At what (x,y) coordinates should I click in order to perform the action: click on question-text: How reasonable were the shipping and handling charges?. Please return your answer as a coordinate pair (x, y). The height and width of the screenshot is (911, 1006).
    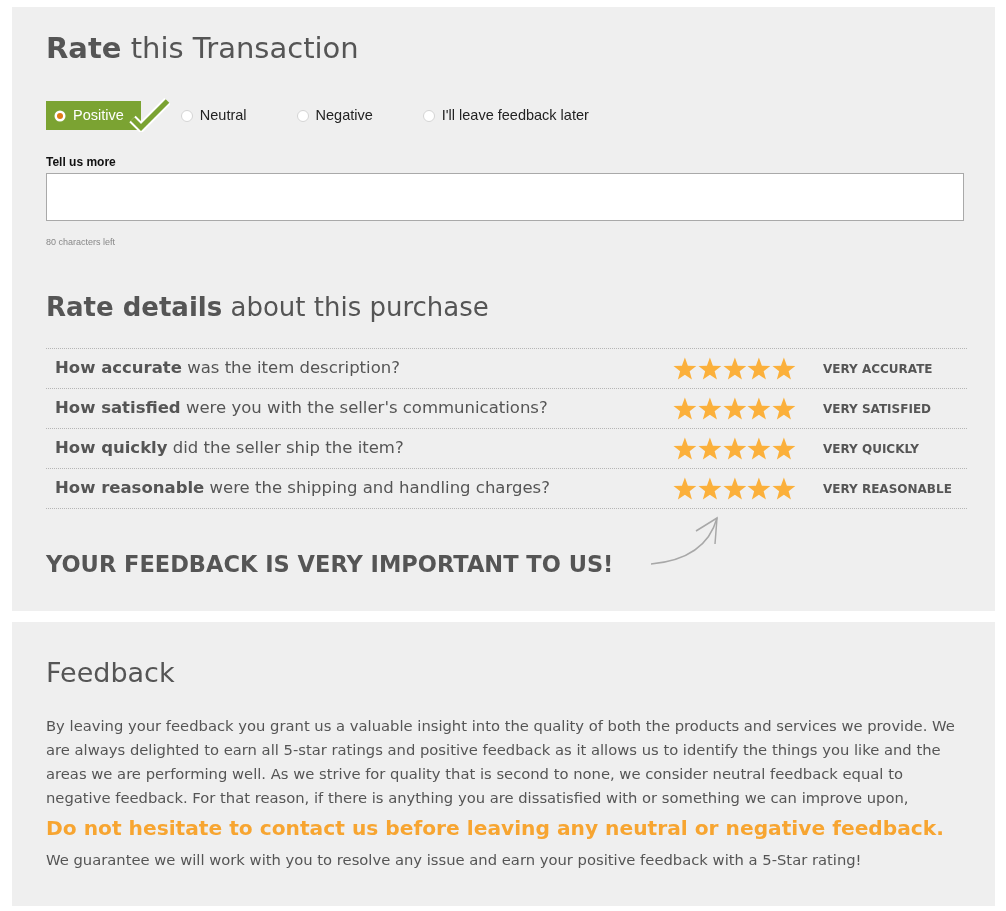
    Looking at the image, I should click on (302, 488).